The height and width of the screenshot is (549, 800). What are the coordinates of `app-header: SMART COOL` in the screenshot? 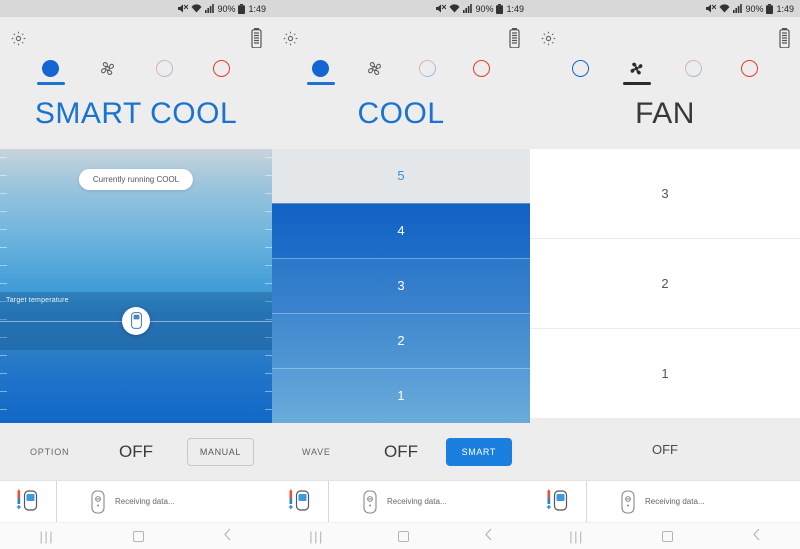 It's located at (136, 83).